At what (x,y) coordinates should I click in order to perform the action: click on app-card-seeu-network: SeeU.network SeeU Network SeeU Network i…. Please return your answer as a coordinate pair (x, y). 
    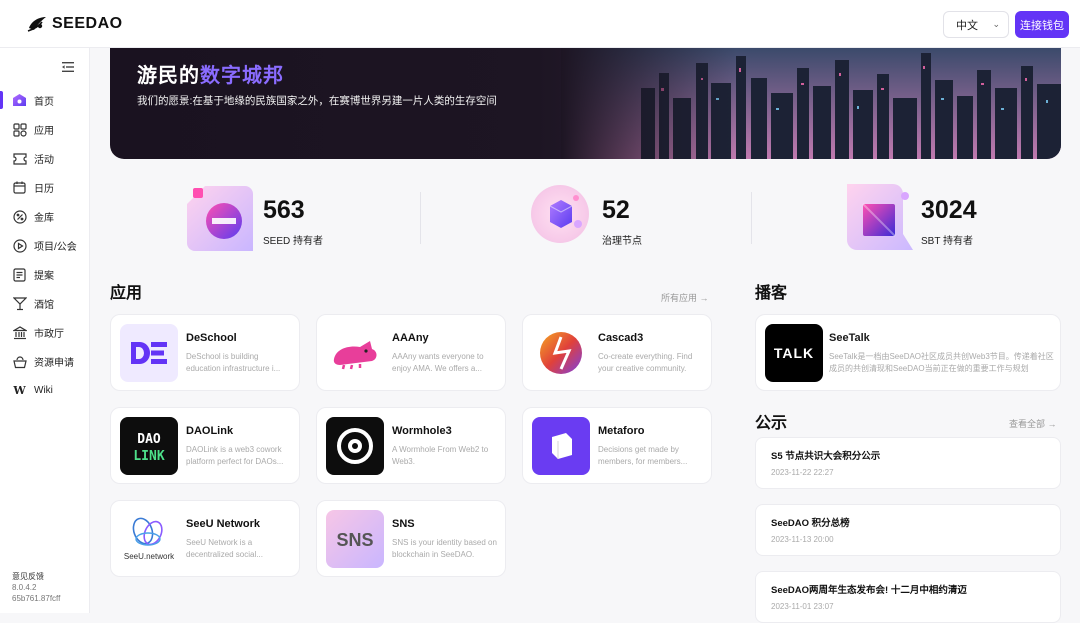
    Looking at the image, I should click on (205, 538).